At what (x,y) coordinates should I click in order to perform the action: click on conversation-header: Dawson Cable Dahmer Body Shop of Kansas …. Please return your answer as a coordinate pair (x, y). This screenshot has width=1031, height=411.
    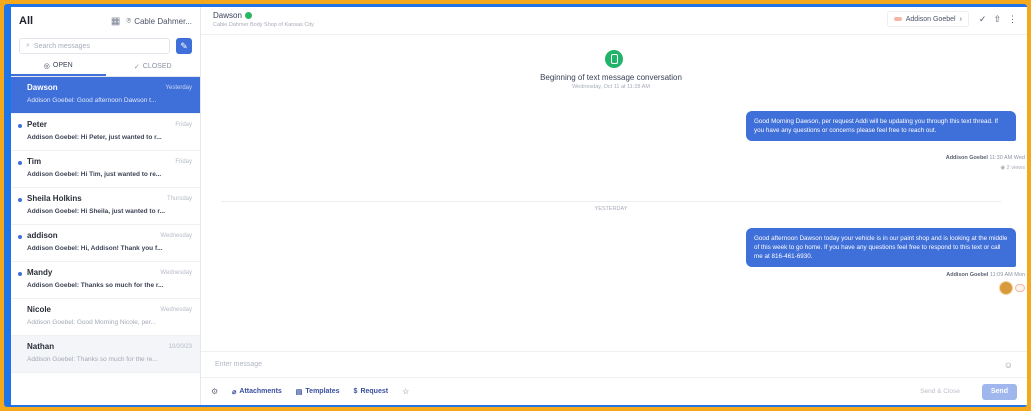
    Looking at the image, I should click on (614, 21).